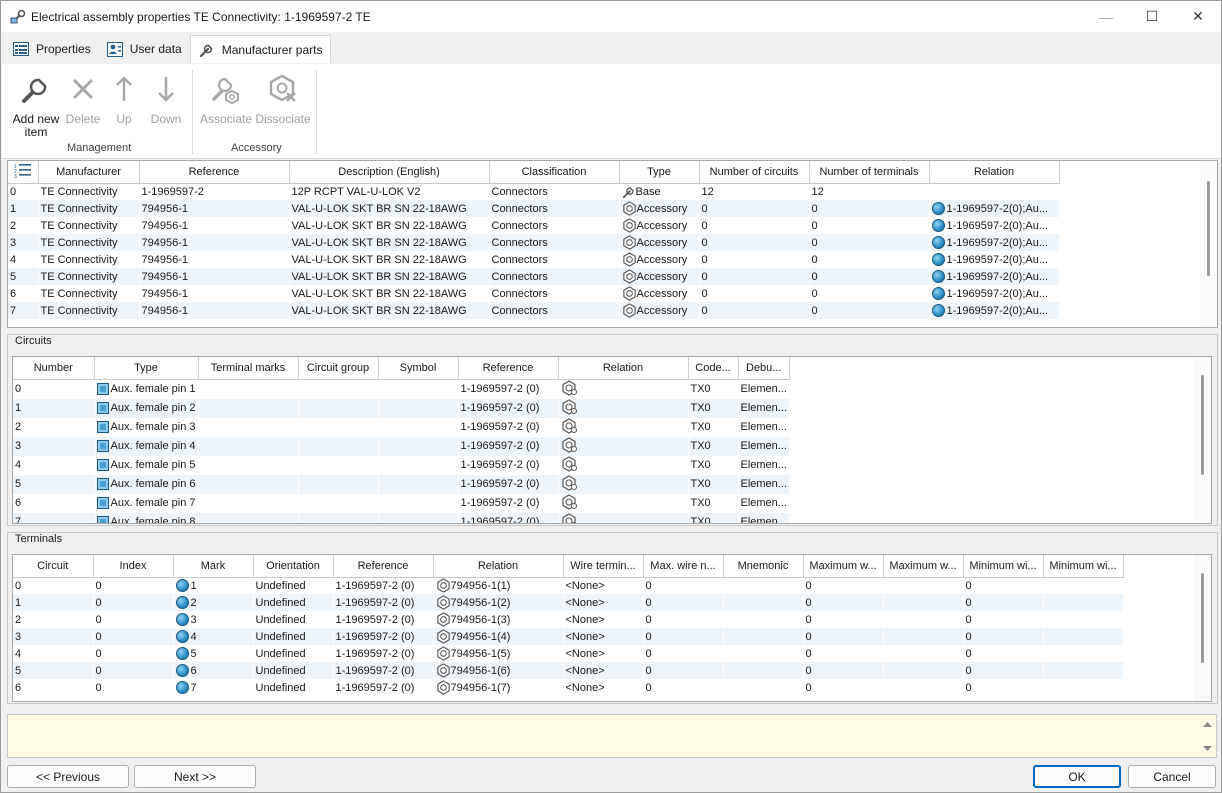  What do you see at coordinates (133, 566) in the screenshot?
I see `col-index: Index` at bounding box center [133, 566].